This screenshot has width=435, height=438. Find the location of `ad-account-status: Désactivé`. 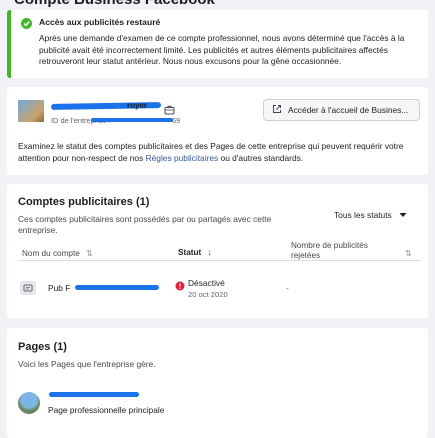

ad-account-status: Désactivé is located at coordinates (206, 283).